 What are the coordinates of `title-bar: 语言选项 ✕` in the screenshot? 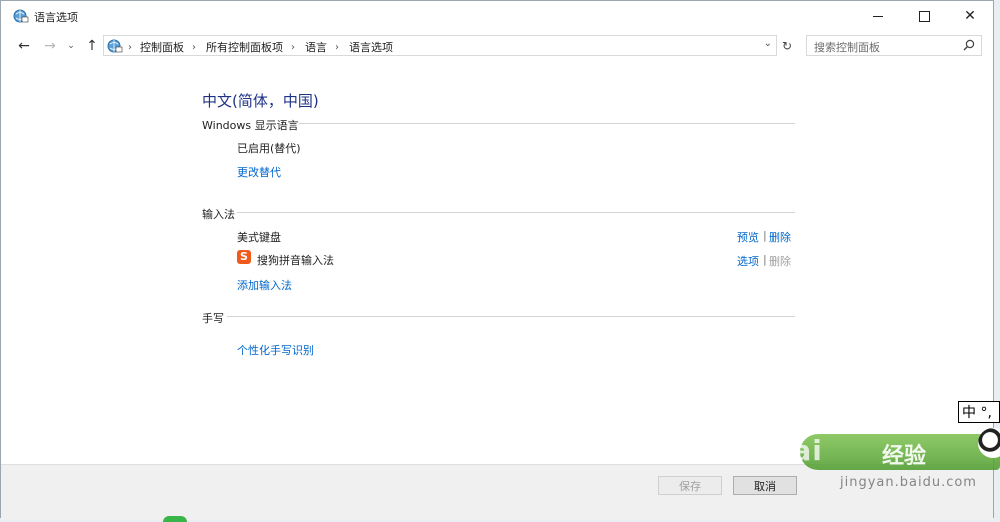 It's located at (497, 16).